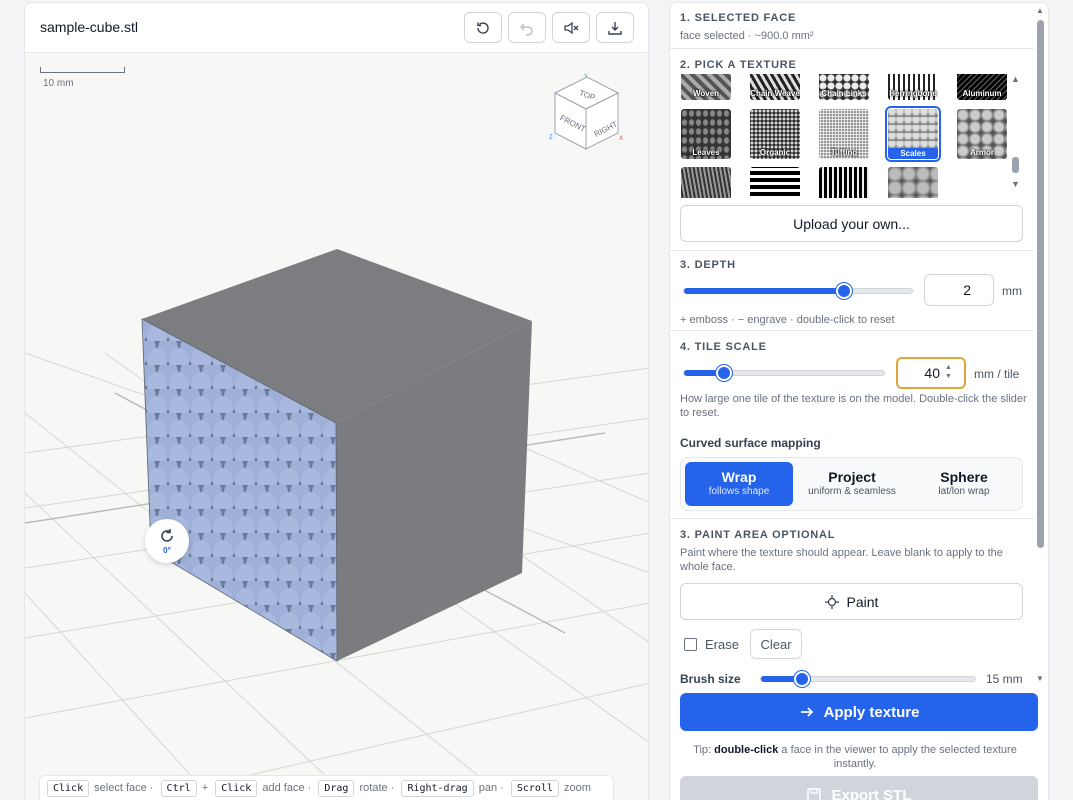 The height and width of the screenshot is (800, 1073). What do you see at coordinates (1015, 184) in the screenshot?
I see `scroll-down-icon: ▼` at bounding box center [1015, 184].